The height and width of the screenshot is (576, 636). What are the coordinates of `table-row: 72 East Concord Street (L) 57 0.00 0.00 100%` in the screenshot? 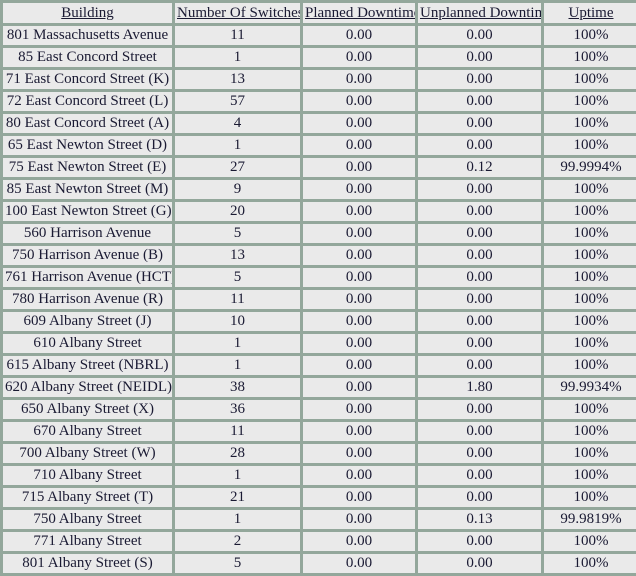 It's located at (319, 101).